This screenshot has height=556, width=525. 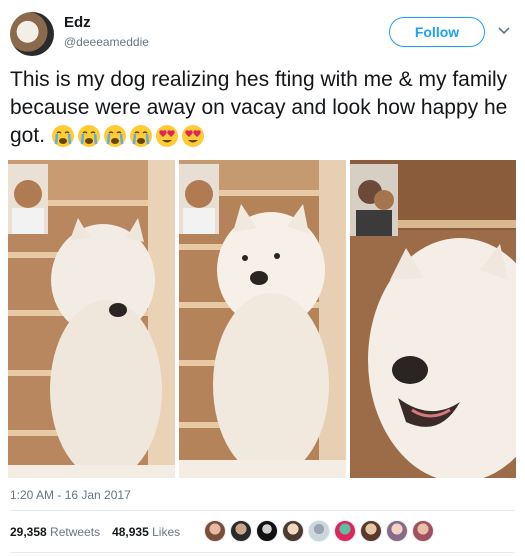 What do you see at coordinates (166, 532) in the screenshot?
I see `likes-label: Likes` at bounding box center [166, 532].